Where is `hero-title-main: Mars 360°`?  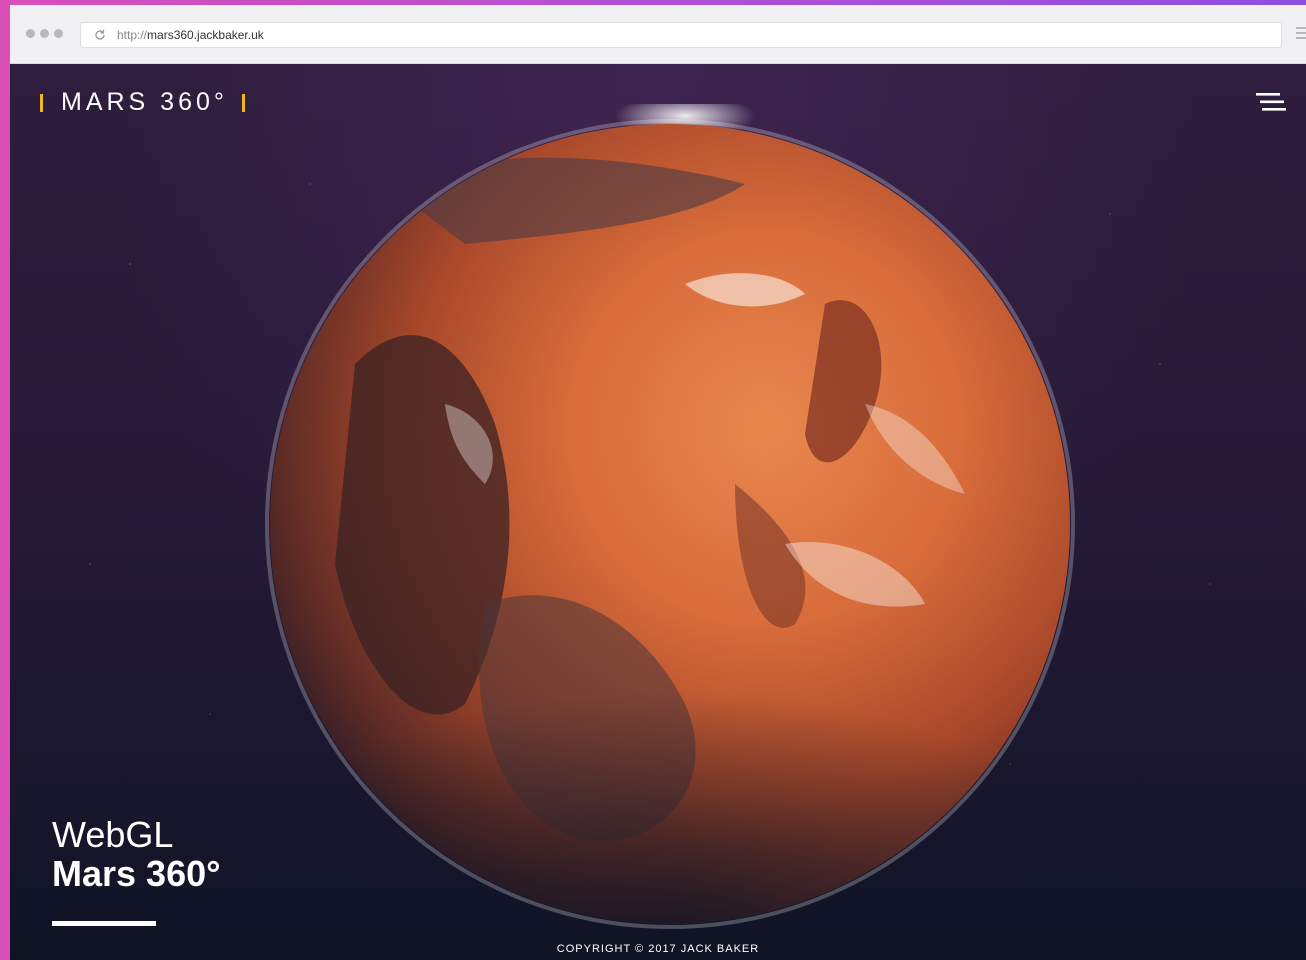 hero-title-main: Mars 360° is located at coordinates (136, 873).